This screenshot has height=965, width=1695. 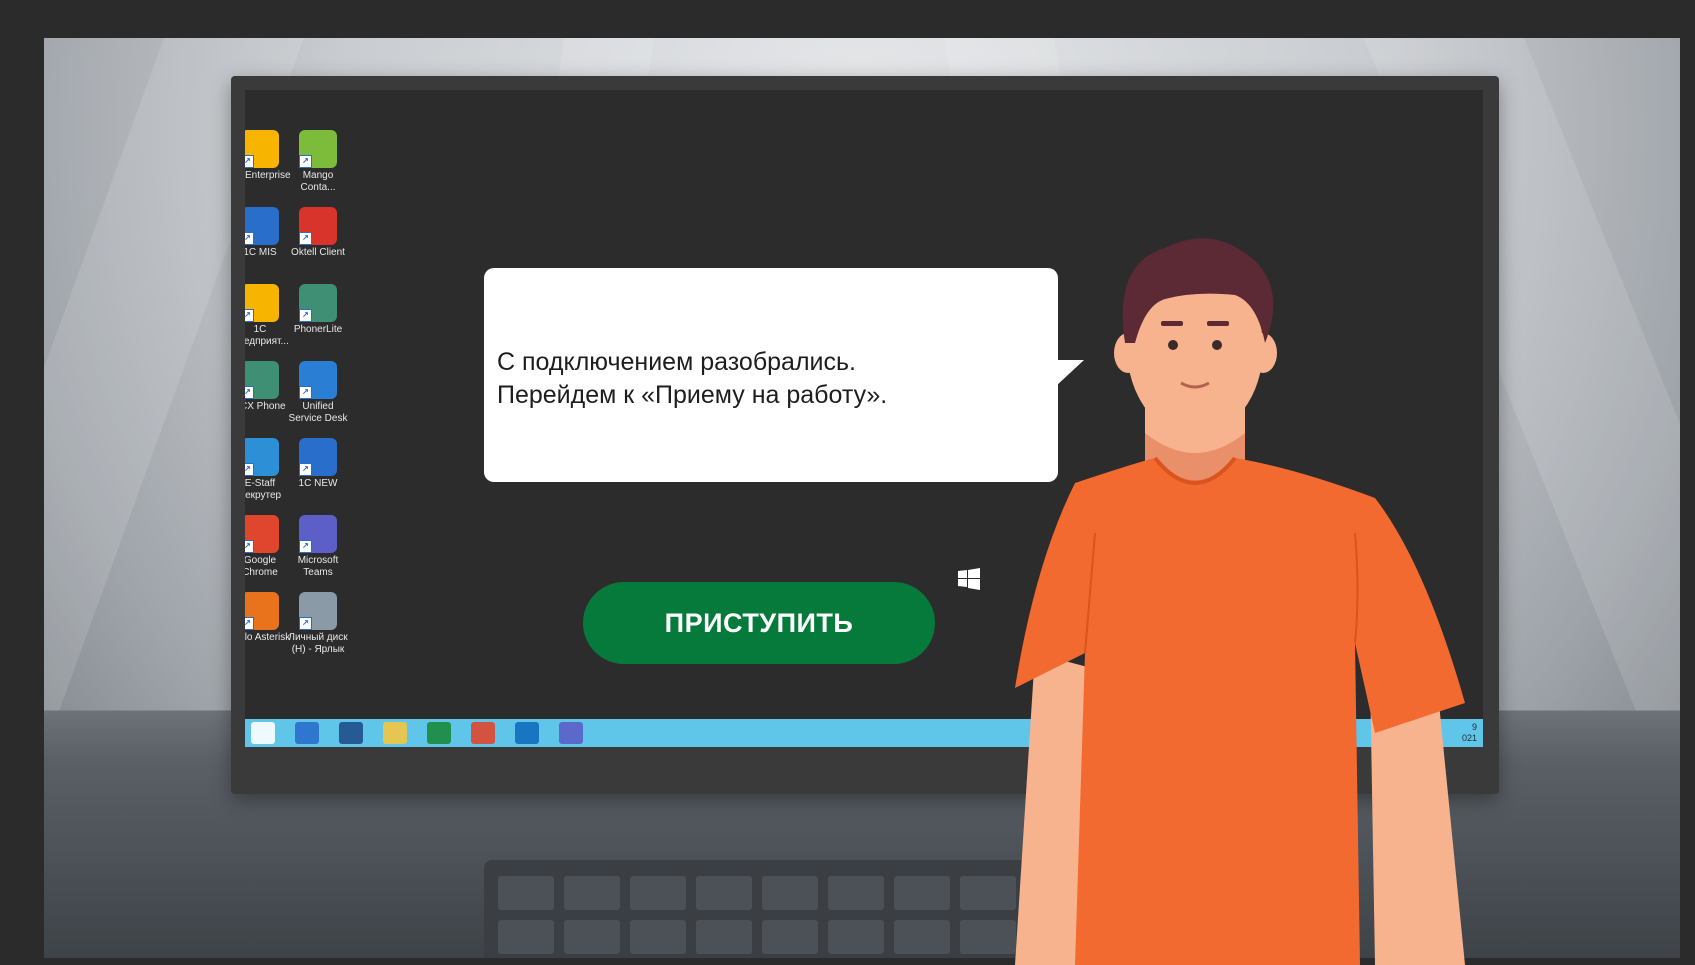 What do you see at coordinates (571, 733) in the screenshot?
I see `teams-icon` at bounding box center [571, 733].